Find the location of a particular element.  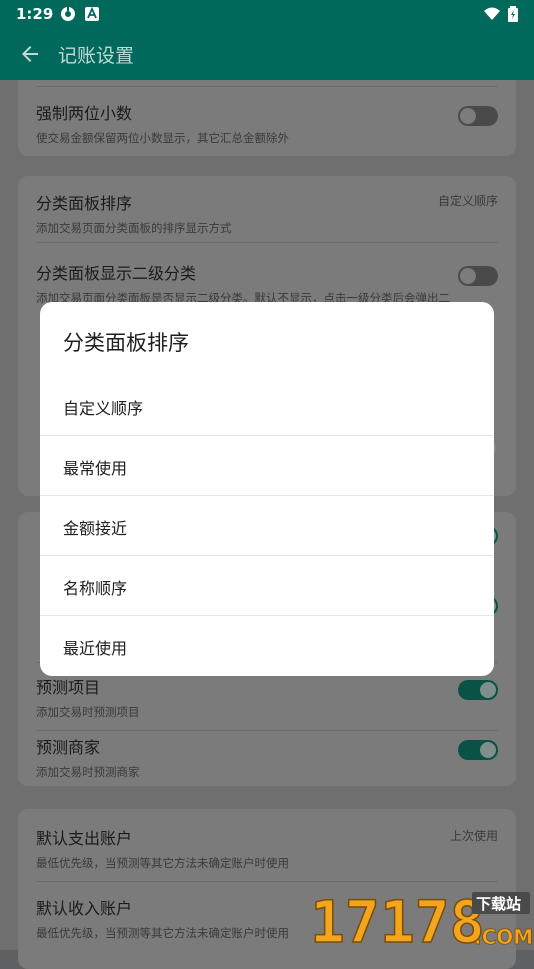

setting-predict-project: 预测项目 添加交易时预测项目 is located at coordinates (267, 697).